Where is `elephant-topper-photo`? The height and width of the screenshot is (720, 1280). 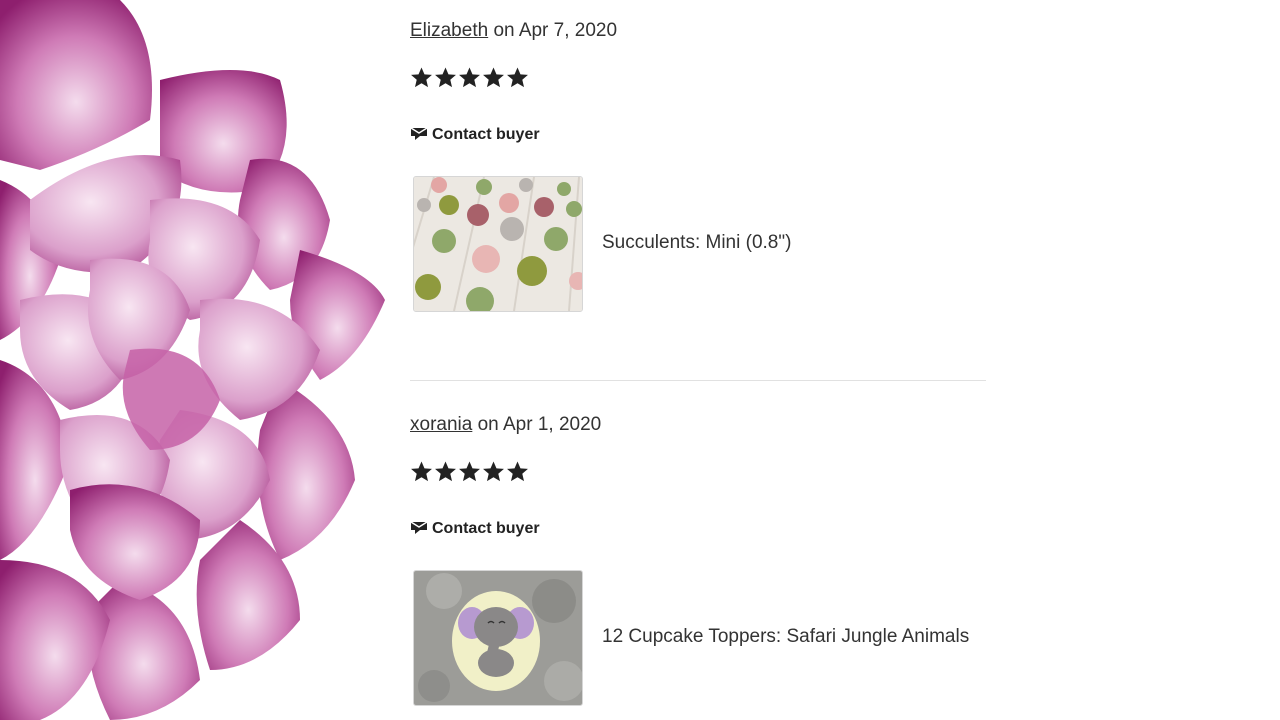
elephant-topper-photo is located at coordinates (498, 638).